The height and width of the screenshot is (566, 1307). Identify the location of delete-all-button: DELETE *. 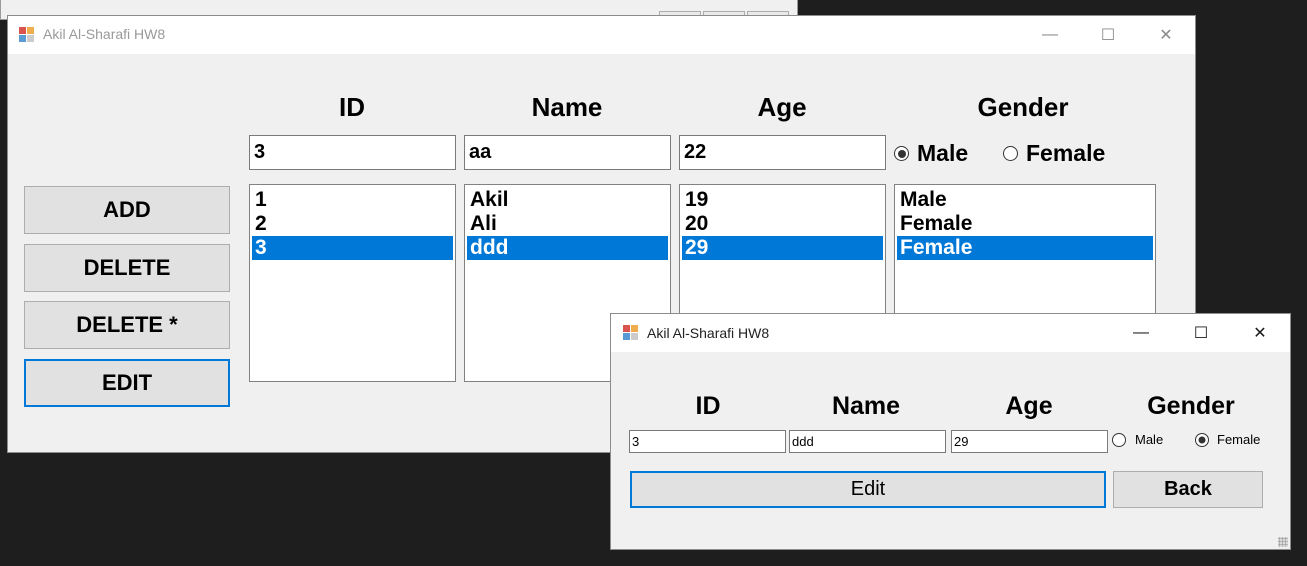
(127, 325).